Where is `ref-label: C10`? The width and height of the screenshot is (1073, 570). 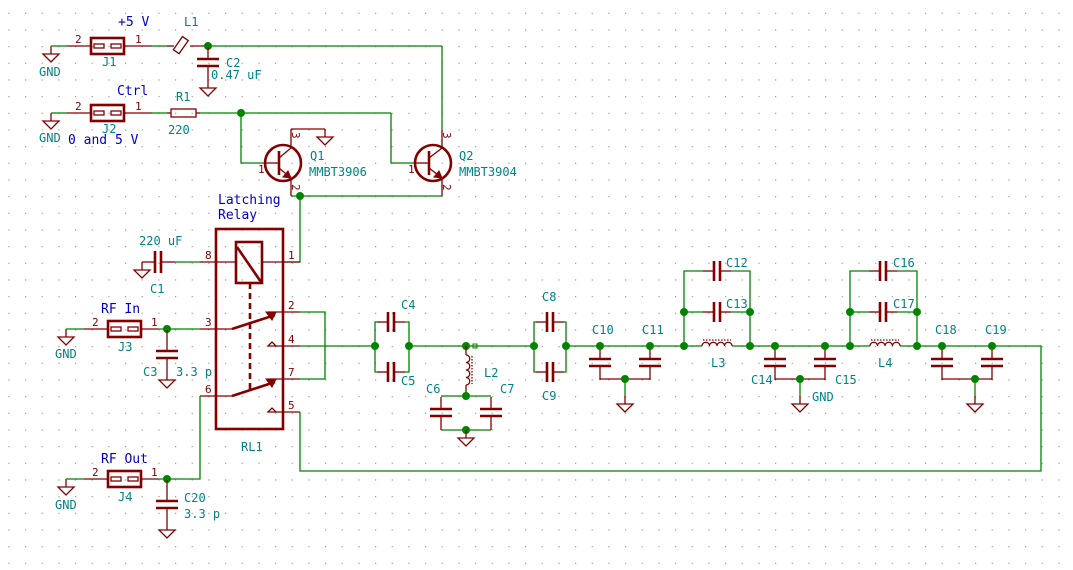 ref-label: C10 is located at coordinates (603, 330).